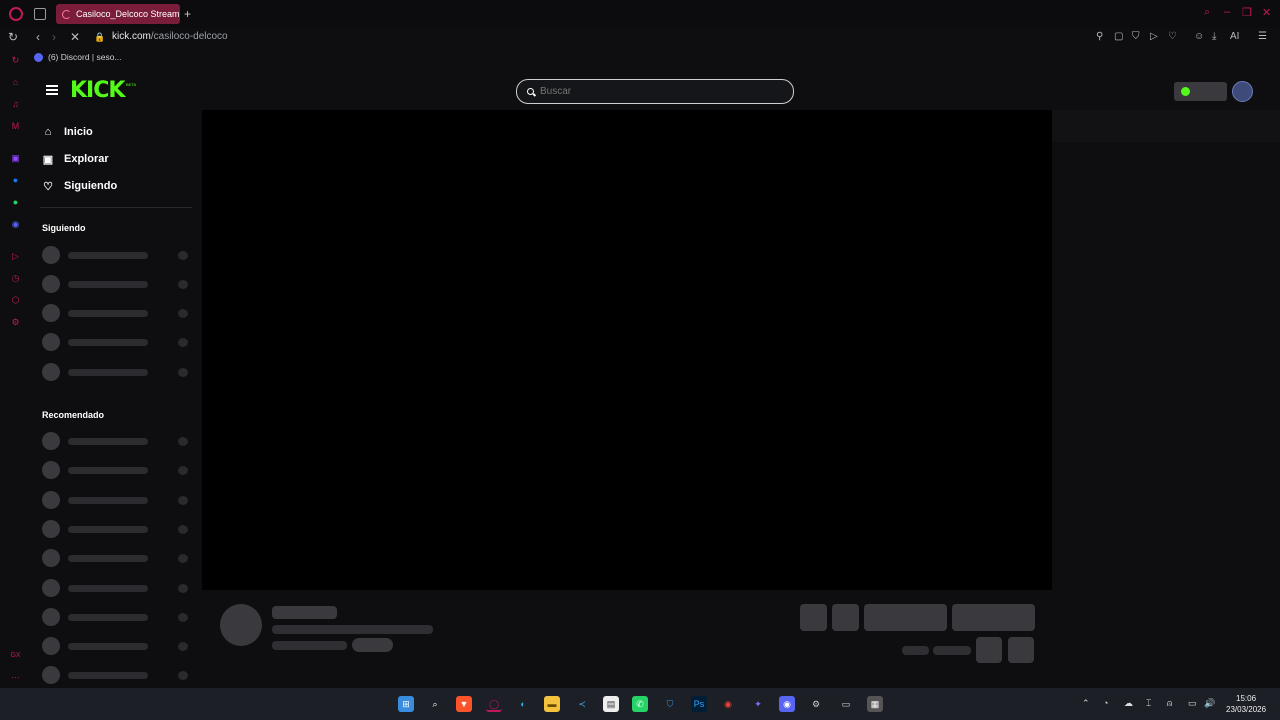 The image size is (1280, 720). Describe the element at coordinates (15, 224) in the screenshot. I see `sidebar-discord-icon: ◉` at that location.